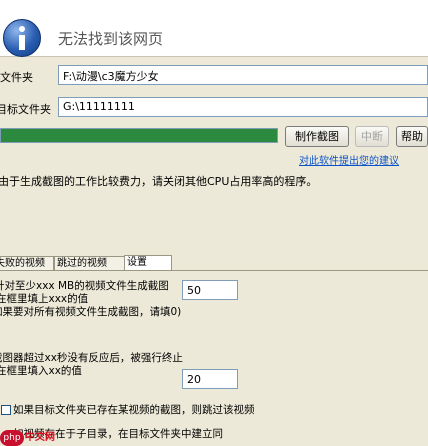 The image size is (428, 446). Describe the element at coordinates (372, 136) in the screenshot. I see `stop-button: 中断` at that location.